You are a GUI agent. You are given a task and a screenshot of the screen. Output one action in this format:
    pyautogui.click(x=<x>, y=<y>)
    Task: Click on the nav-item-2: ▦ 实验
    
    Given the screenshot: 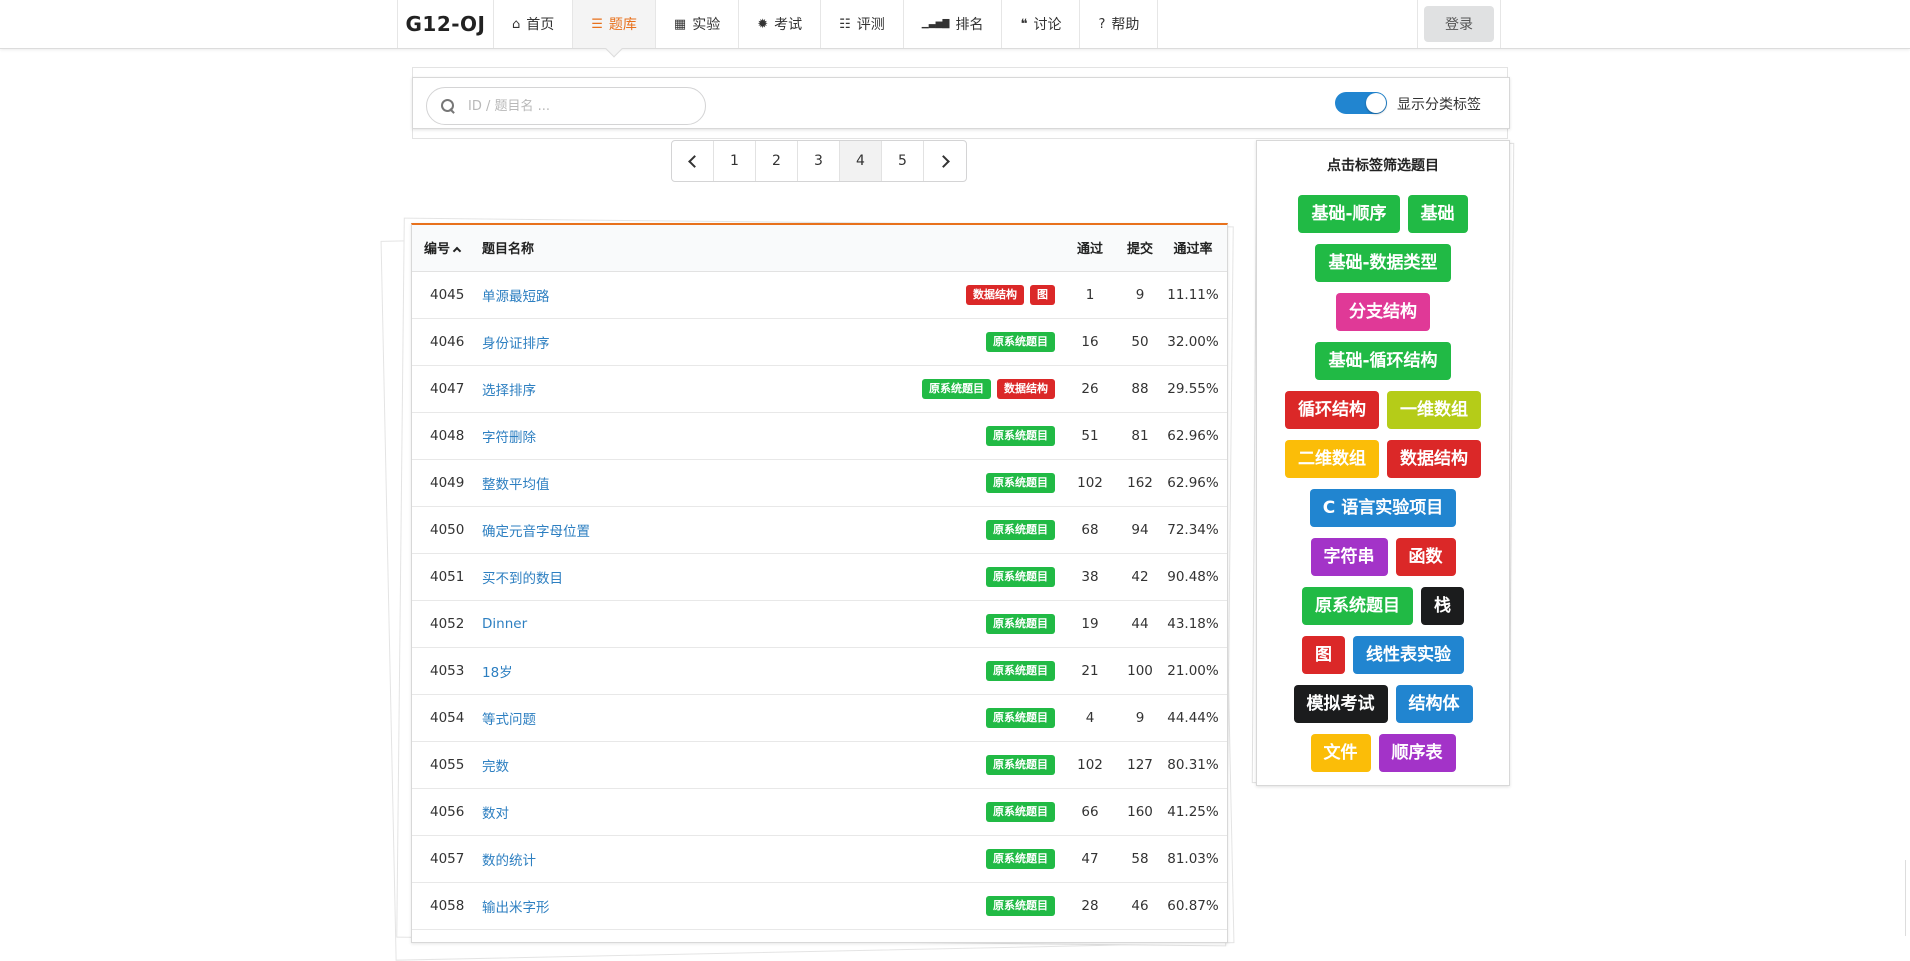 What is the action you would take?
    pyautogui.click(x=698, y=24)
    